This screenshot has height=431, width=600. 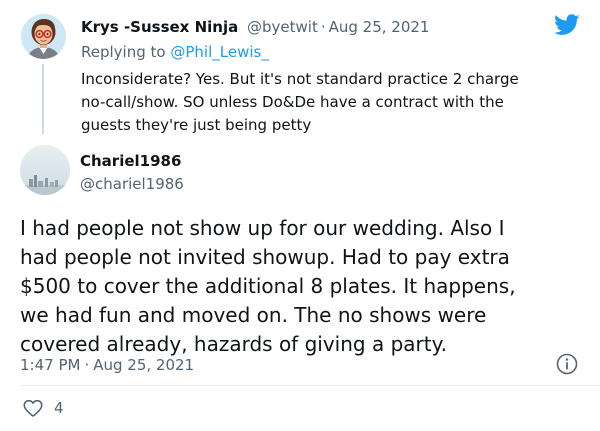 I want to click on parent-avatar, so click(x=43, y=36).